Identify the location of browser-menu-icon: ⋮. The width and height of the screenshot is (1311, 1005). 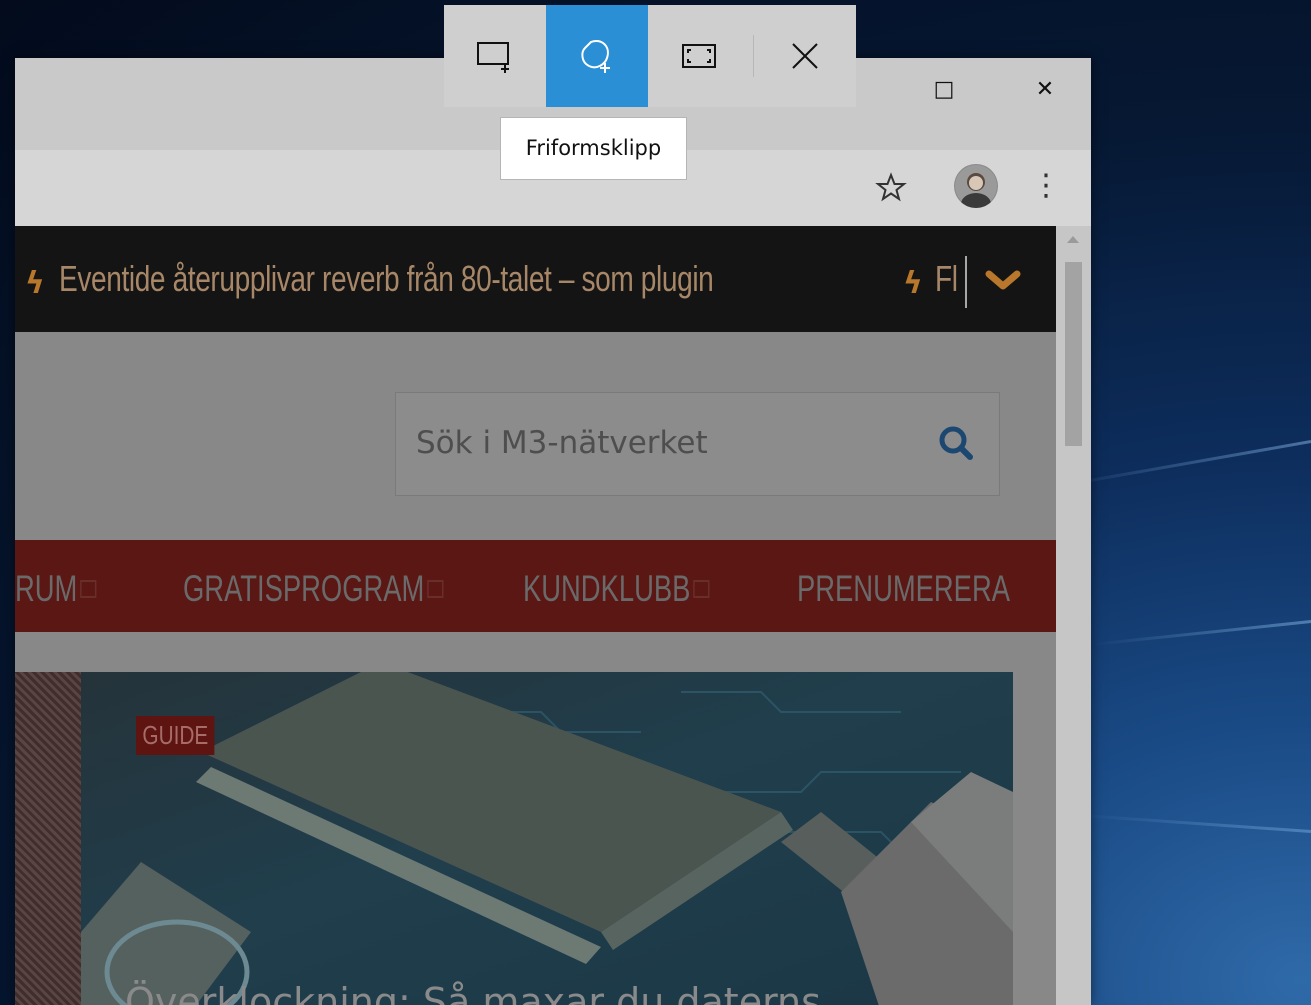
(1046, 186).